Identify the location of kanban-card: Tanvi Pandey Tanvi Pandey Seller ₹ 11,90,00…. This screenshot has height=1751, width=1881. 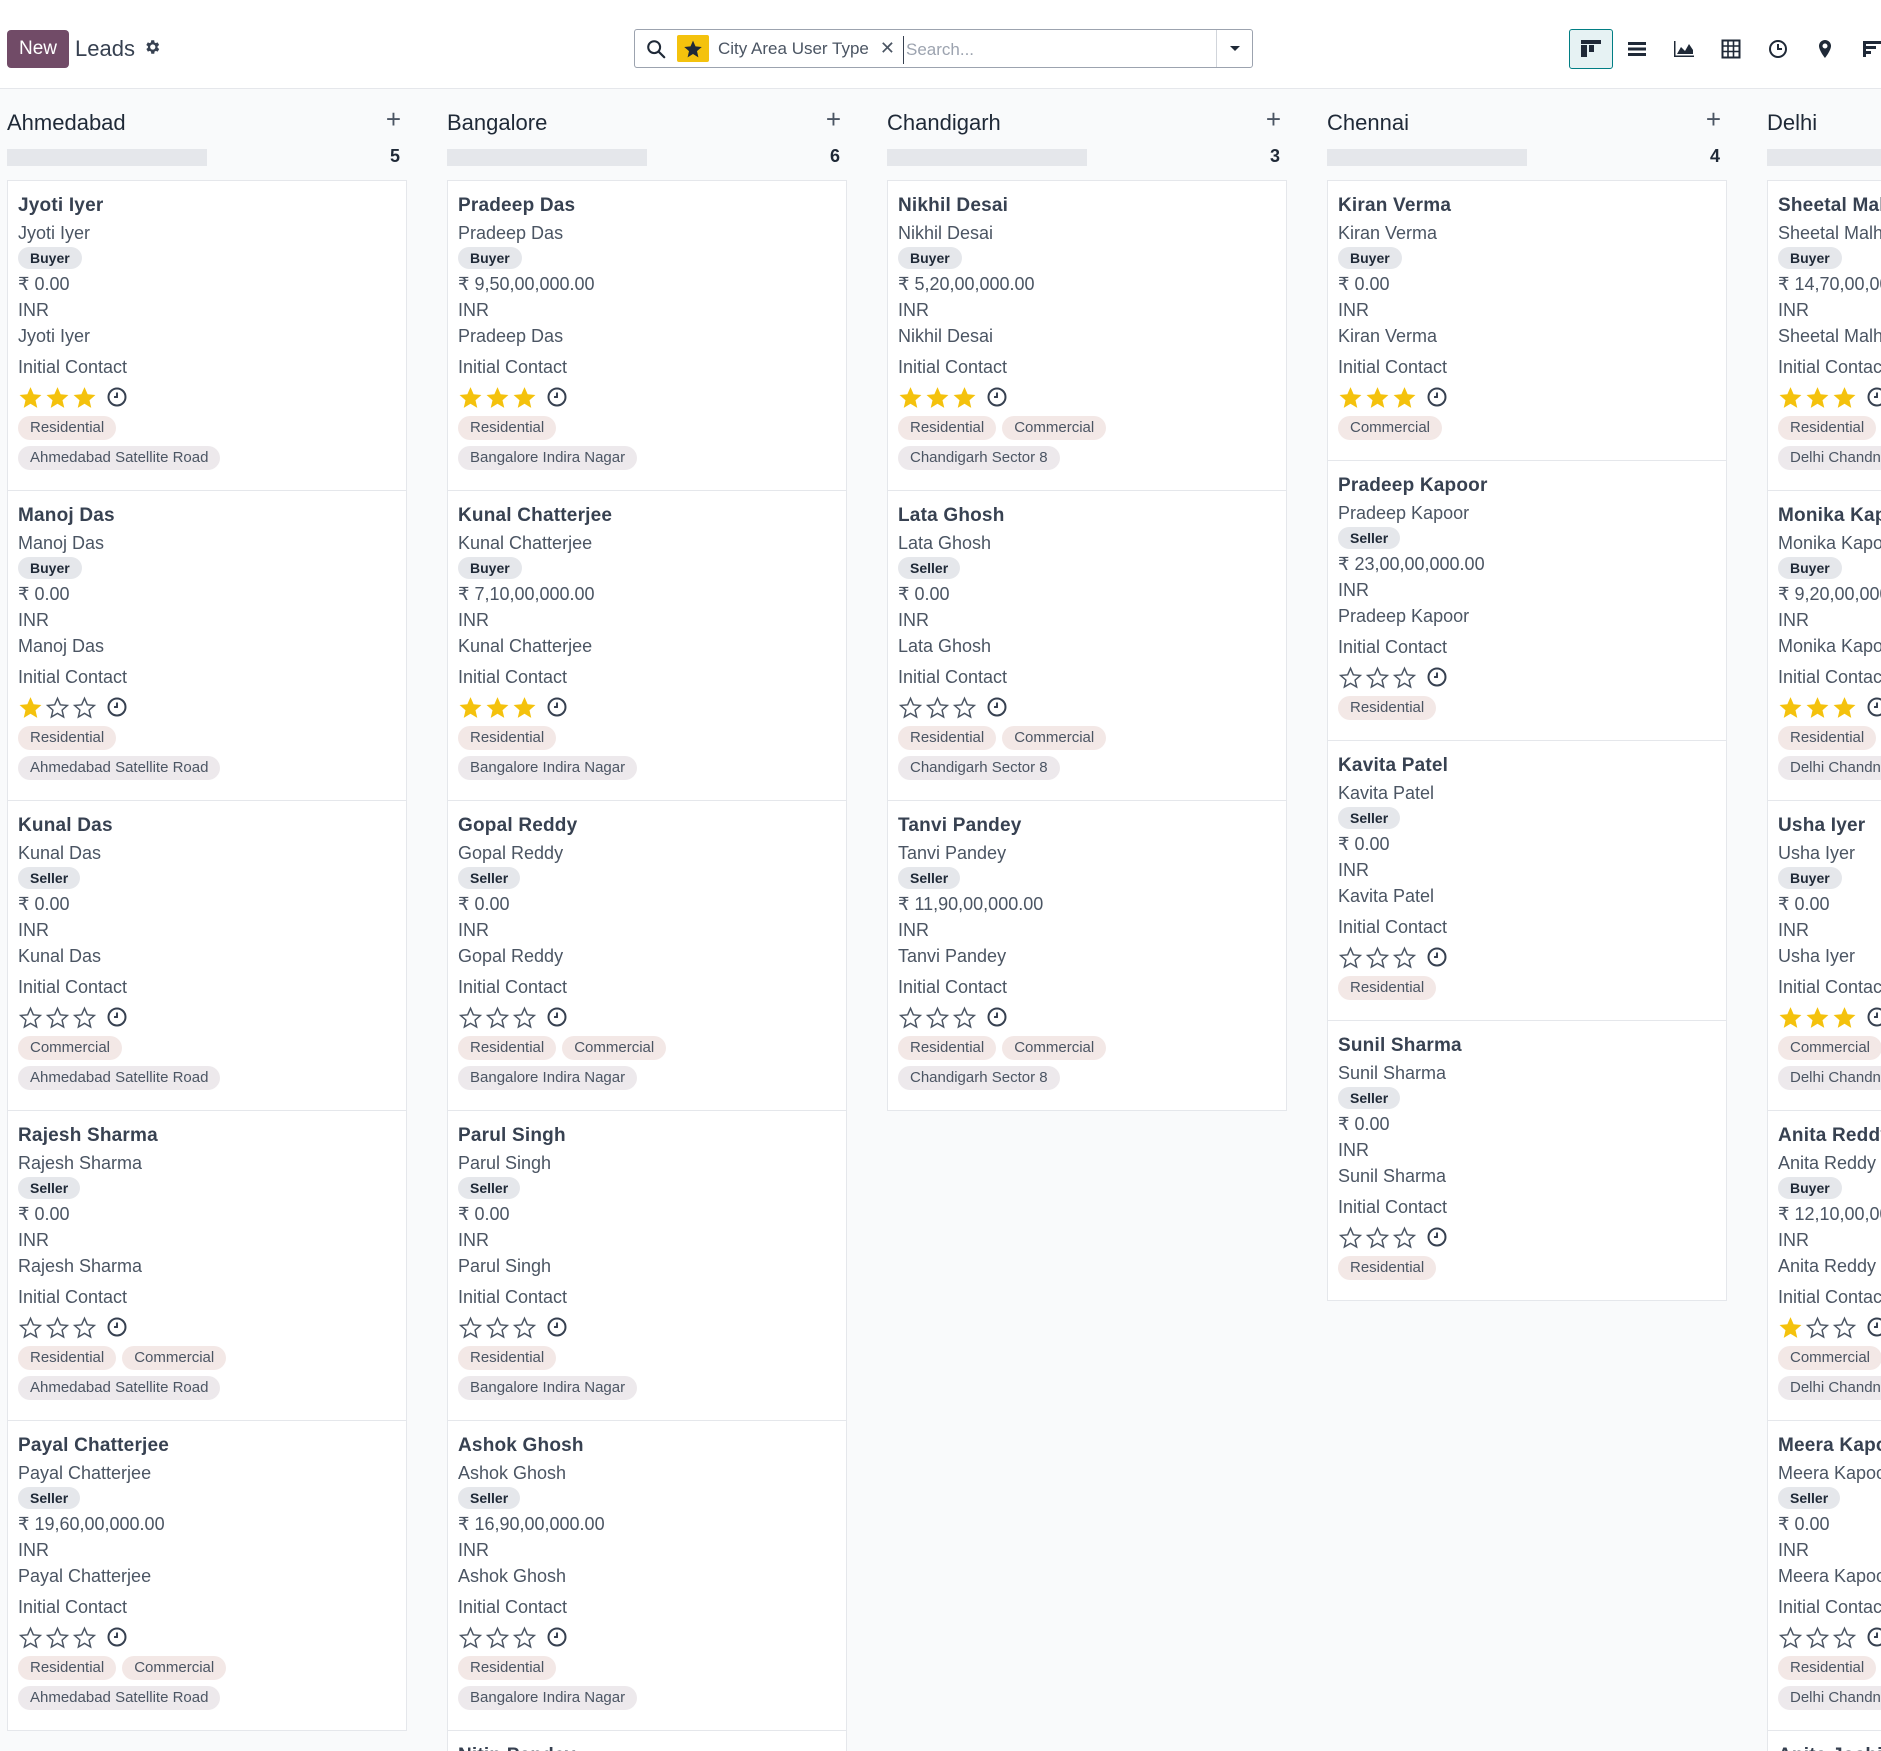
(1087, 955).